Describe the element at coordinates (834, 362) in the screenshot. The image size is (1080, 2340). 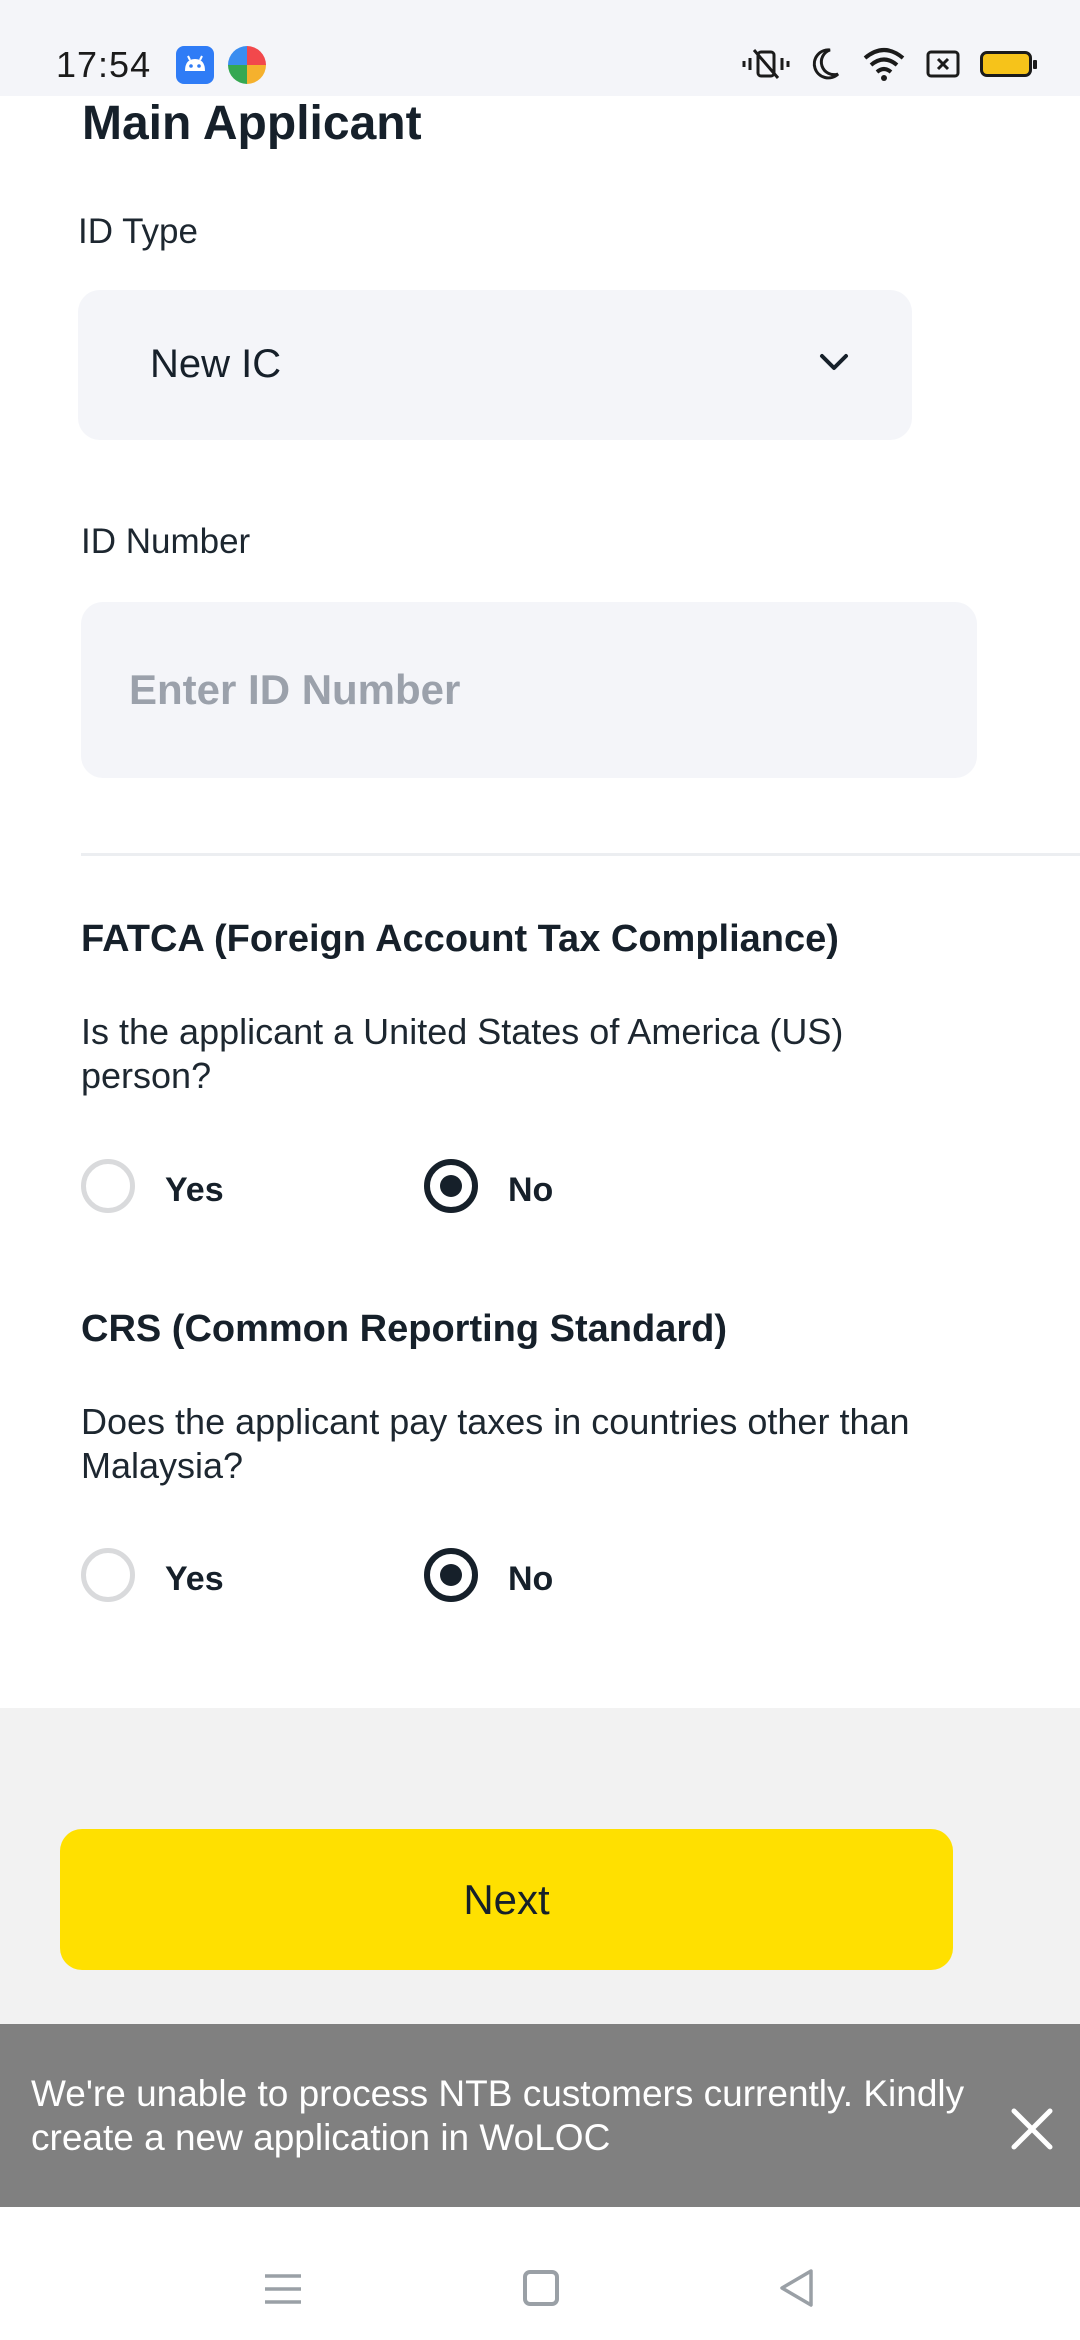
I see `chevron-down-icon` at that location.